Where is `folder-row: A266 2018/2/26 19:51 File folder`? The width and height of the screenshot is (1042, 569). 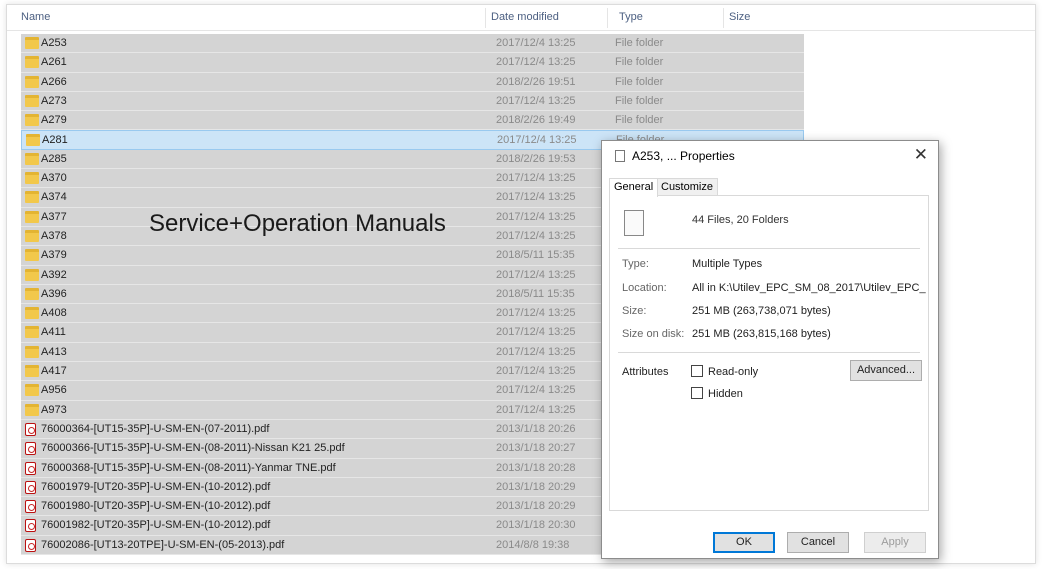 folder-row: A266 2018/2/26 19:51 File folder is located at coordinates (412, 82).